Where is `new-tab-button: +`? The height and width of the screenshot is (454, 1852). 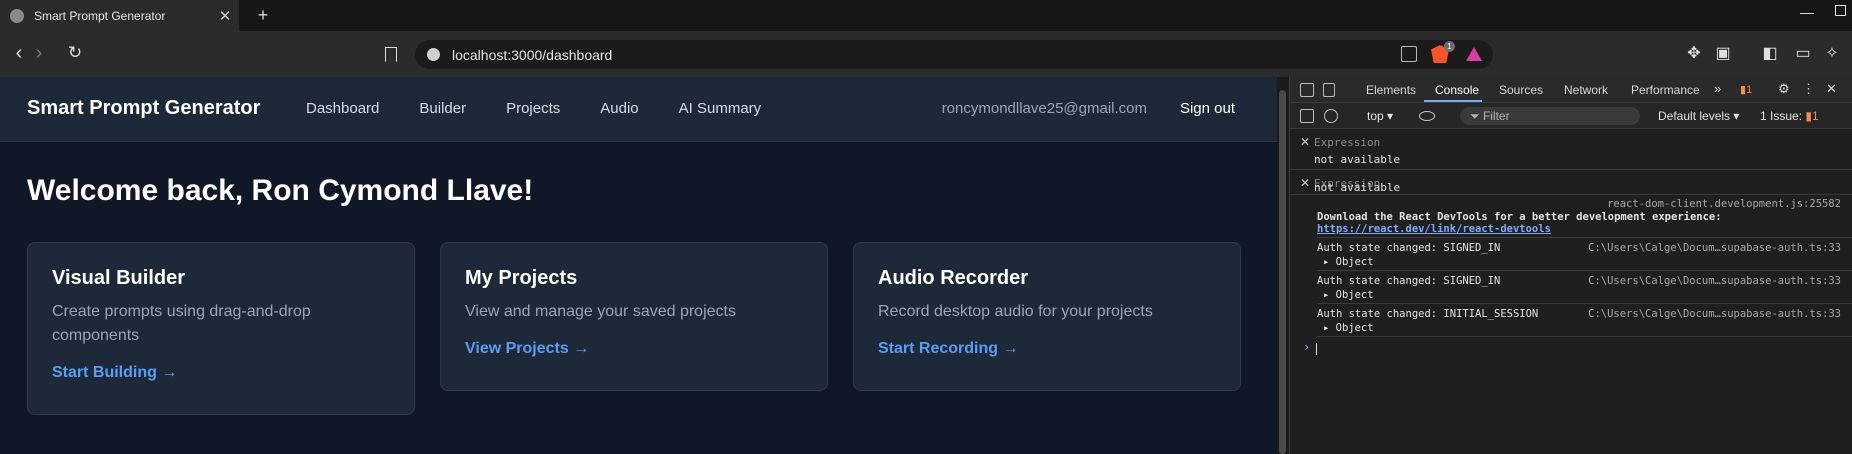 new-tab-button: + is located at coordinates (263, 15).